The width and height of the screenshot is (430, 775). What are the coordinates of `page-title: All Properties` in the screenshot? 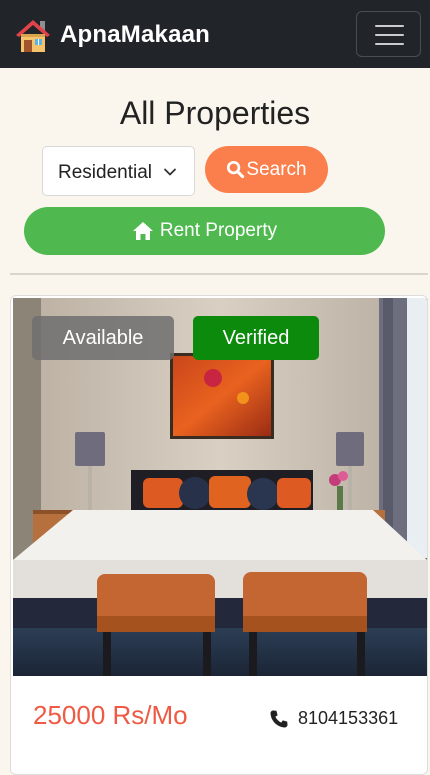 It's located at (215, 113).